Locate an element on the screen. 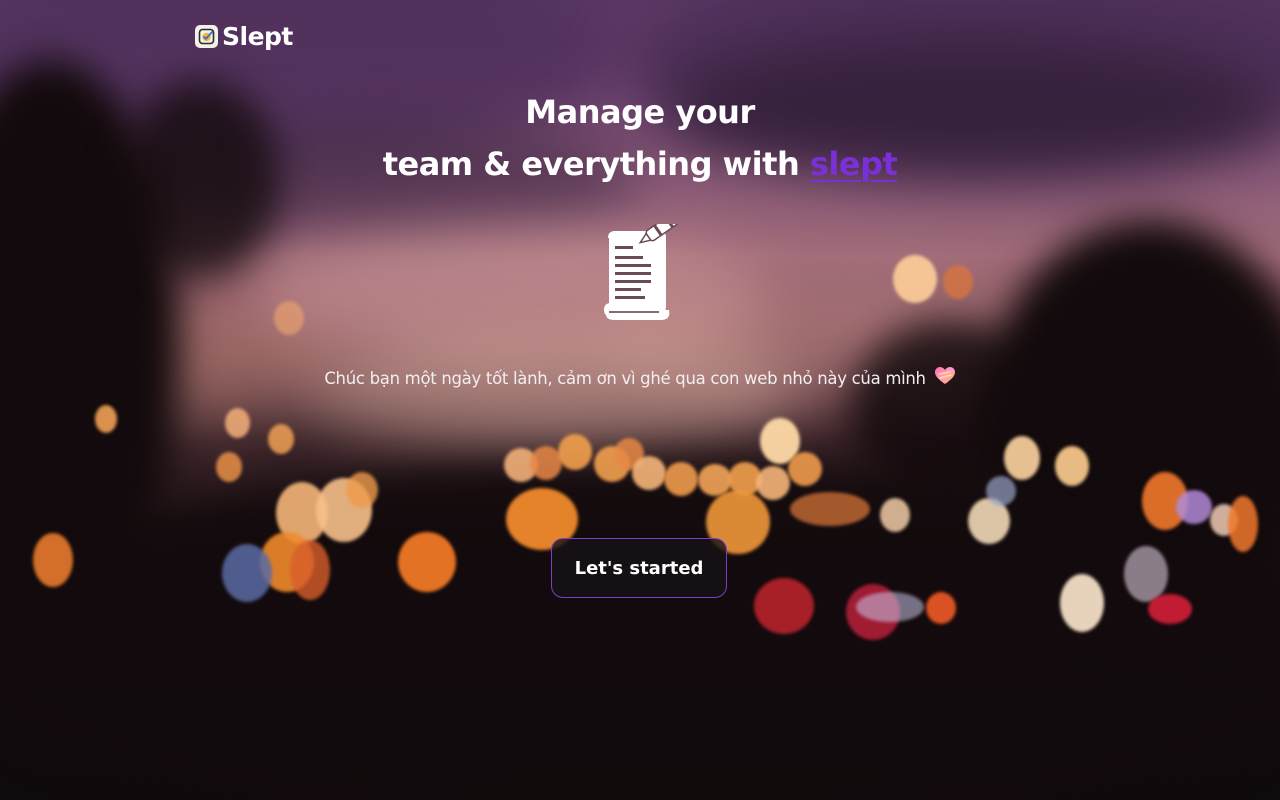 The height and width of the screenshot is (800, 1280). sparkling-heart-icon is located at coordinates (945, 378).